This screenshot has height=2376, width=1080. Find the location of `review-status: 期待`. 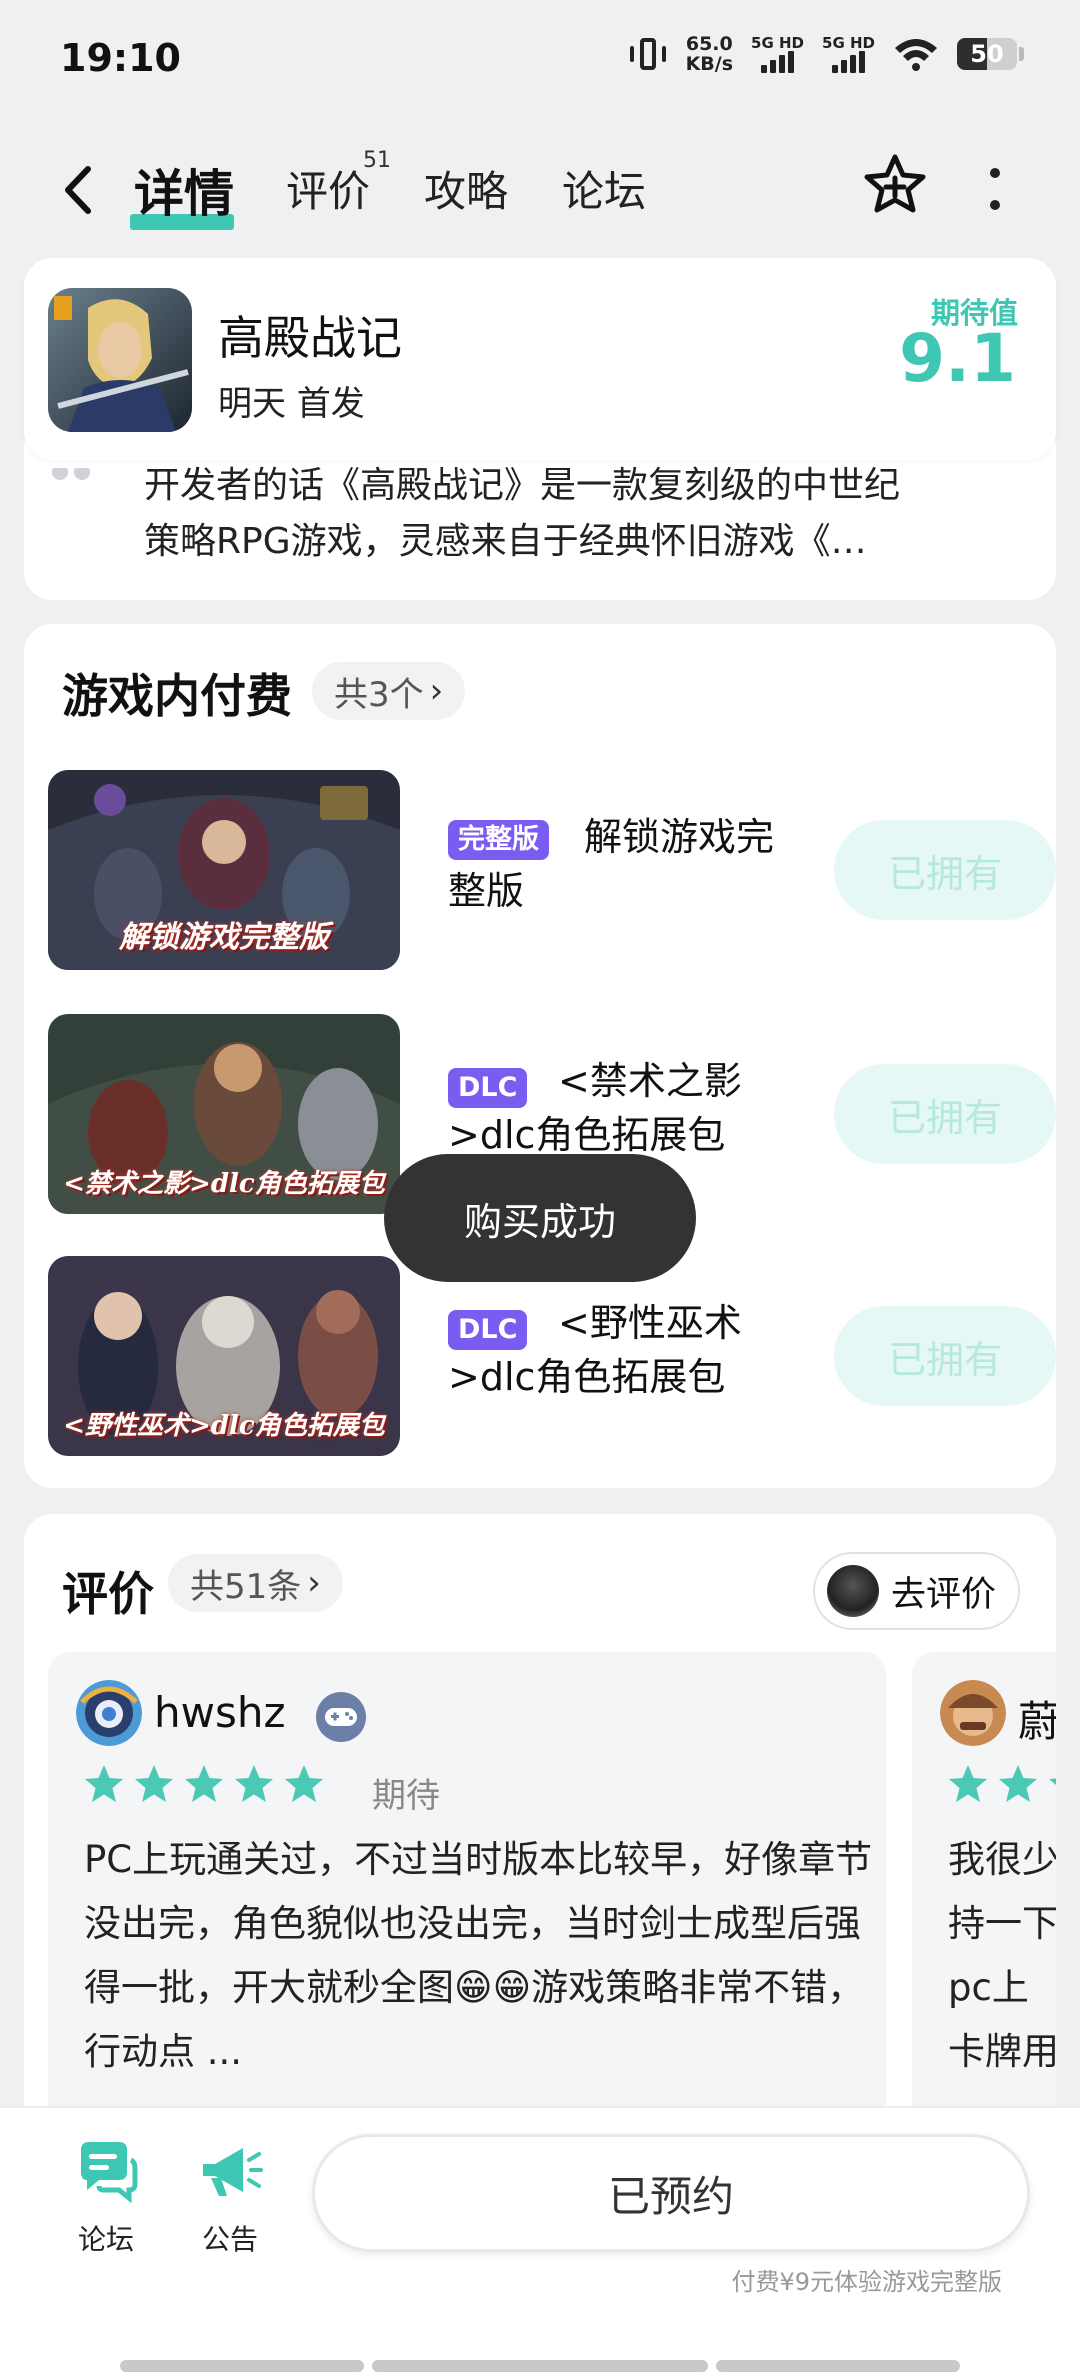

review-status: 期待 is located at coordinates (406, 1796).